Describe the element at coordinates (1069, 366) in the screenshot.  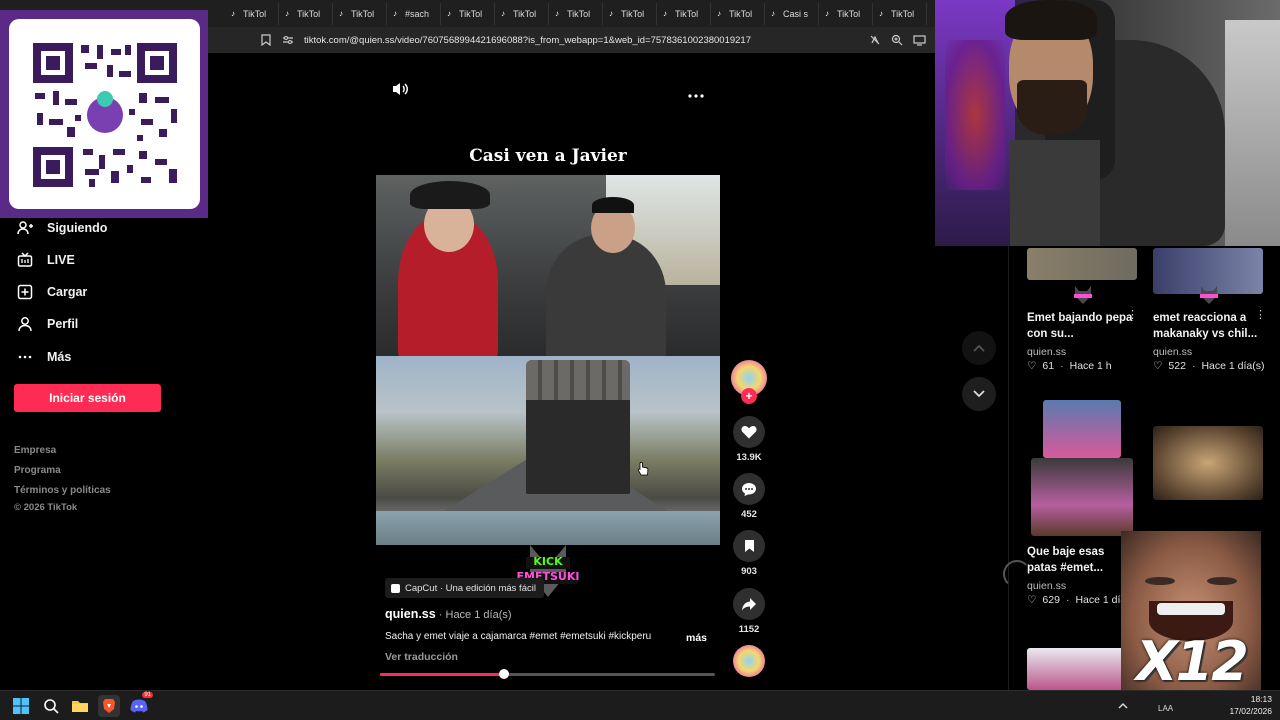
I see `recommended-video-meta: ♡ 61 · Hace 1 h` at that location.